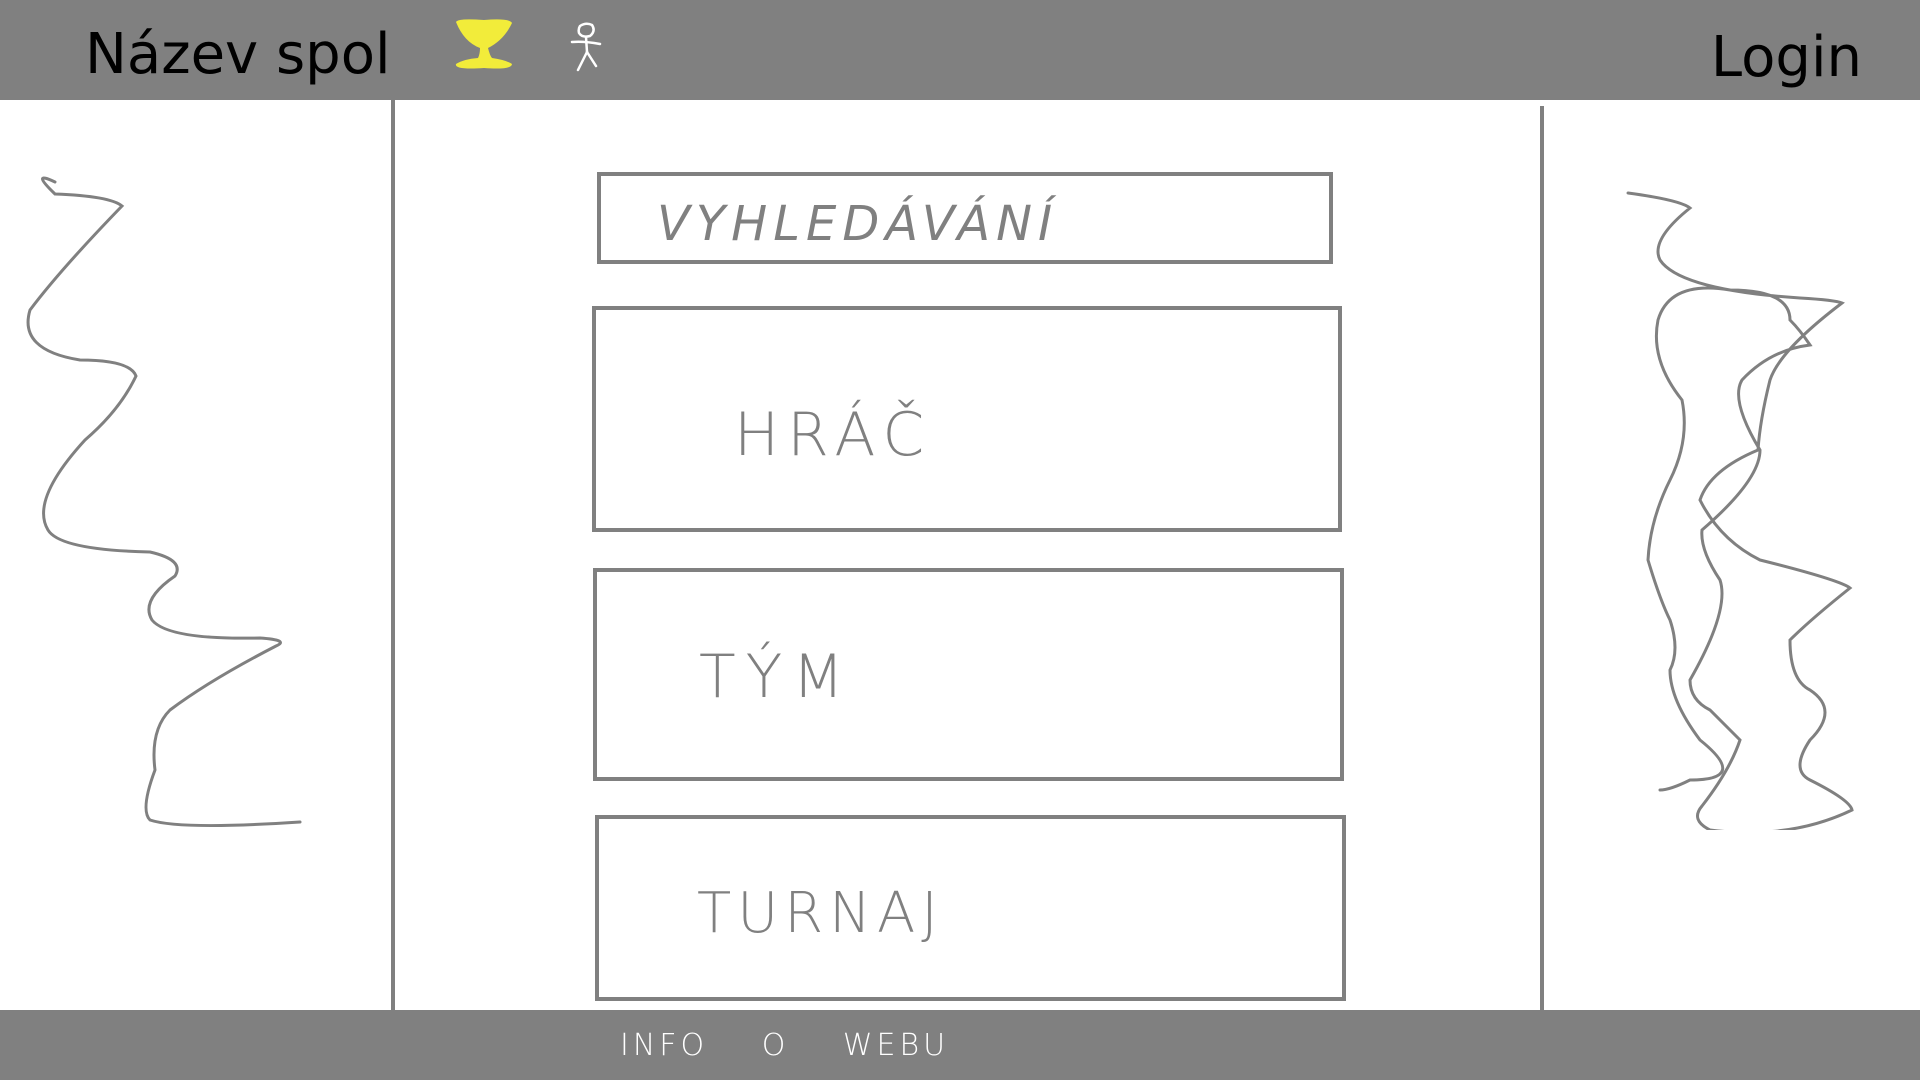 The image size is (1920, 1080). What do you see at coordinates (967, 419) in the screenshot?
I see `games-button: HRÁČ` at bounding box center [967, 419].